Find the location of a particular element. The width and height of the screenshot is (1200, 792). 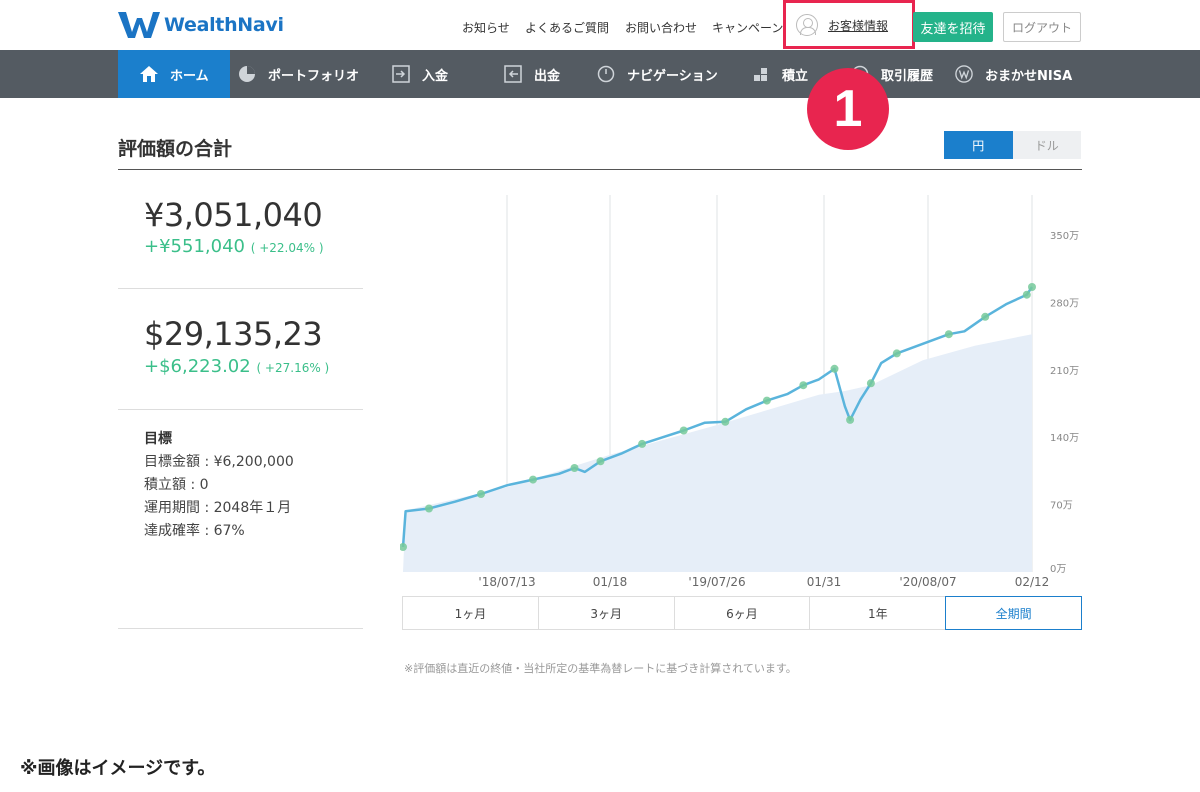

withdraw-icon is located at coordinates (513, 74).